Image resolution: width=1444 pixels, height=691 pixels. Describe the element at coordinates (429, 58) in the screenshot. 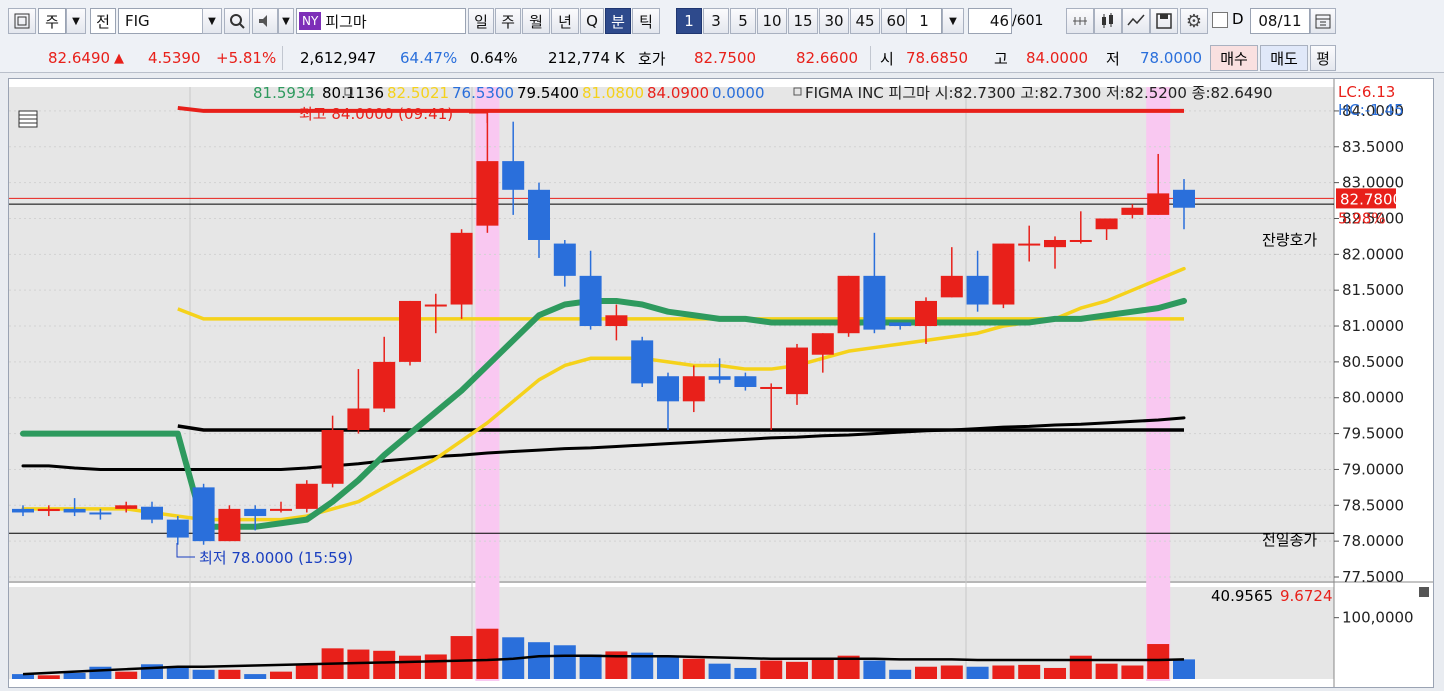

I see `volume-ratio: 64.47%` at that location.